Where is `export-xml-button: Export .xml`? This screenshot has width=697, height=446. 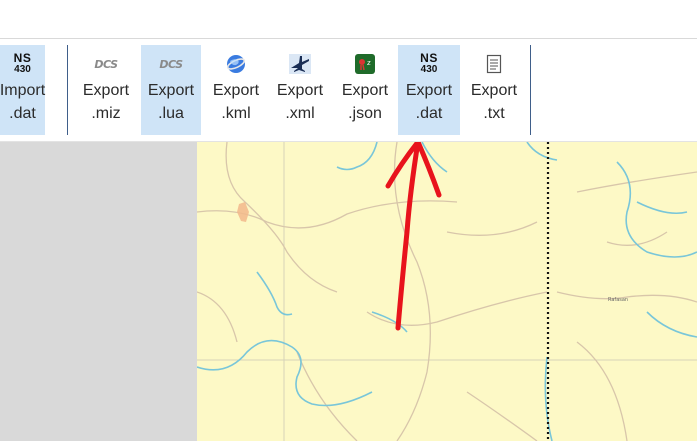
export-xml-button: Export .xml is located at coordinates (300, 90).